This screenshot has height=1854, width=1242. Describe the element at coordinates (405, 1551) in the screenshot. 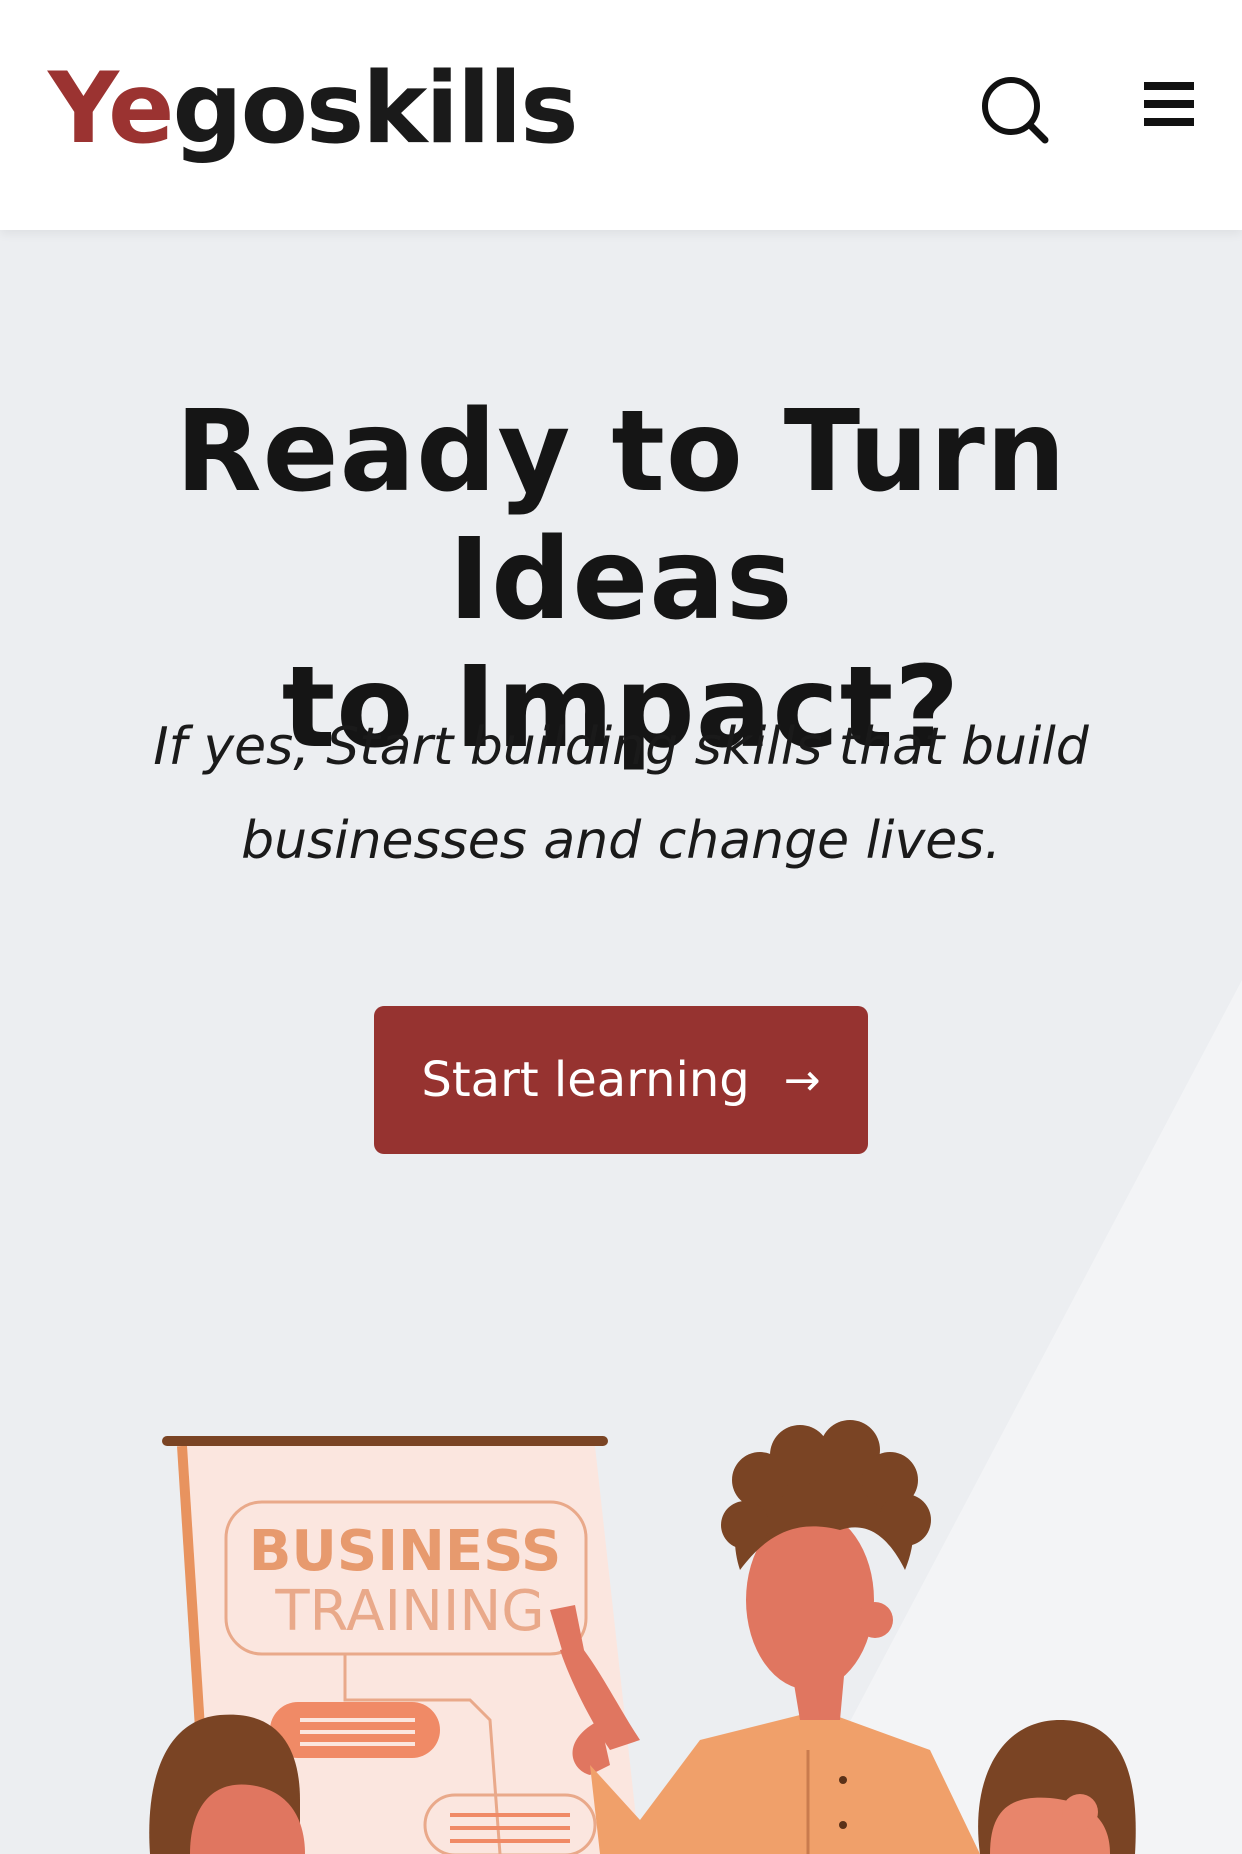

I see `board-title-line-1: BUSINESS` at that location.